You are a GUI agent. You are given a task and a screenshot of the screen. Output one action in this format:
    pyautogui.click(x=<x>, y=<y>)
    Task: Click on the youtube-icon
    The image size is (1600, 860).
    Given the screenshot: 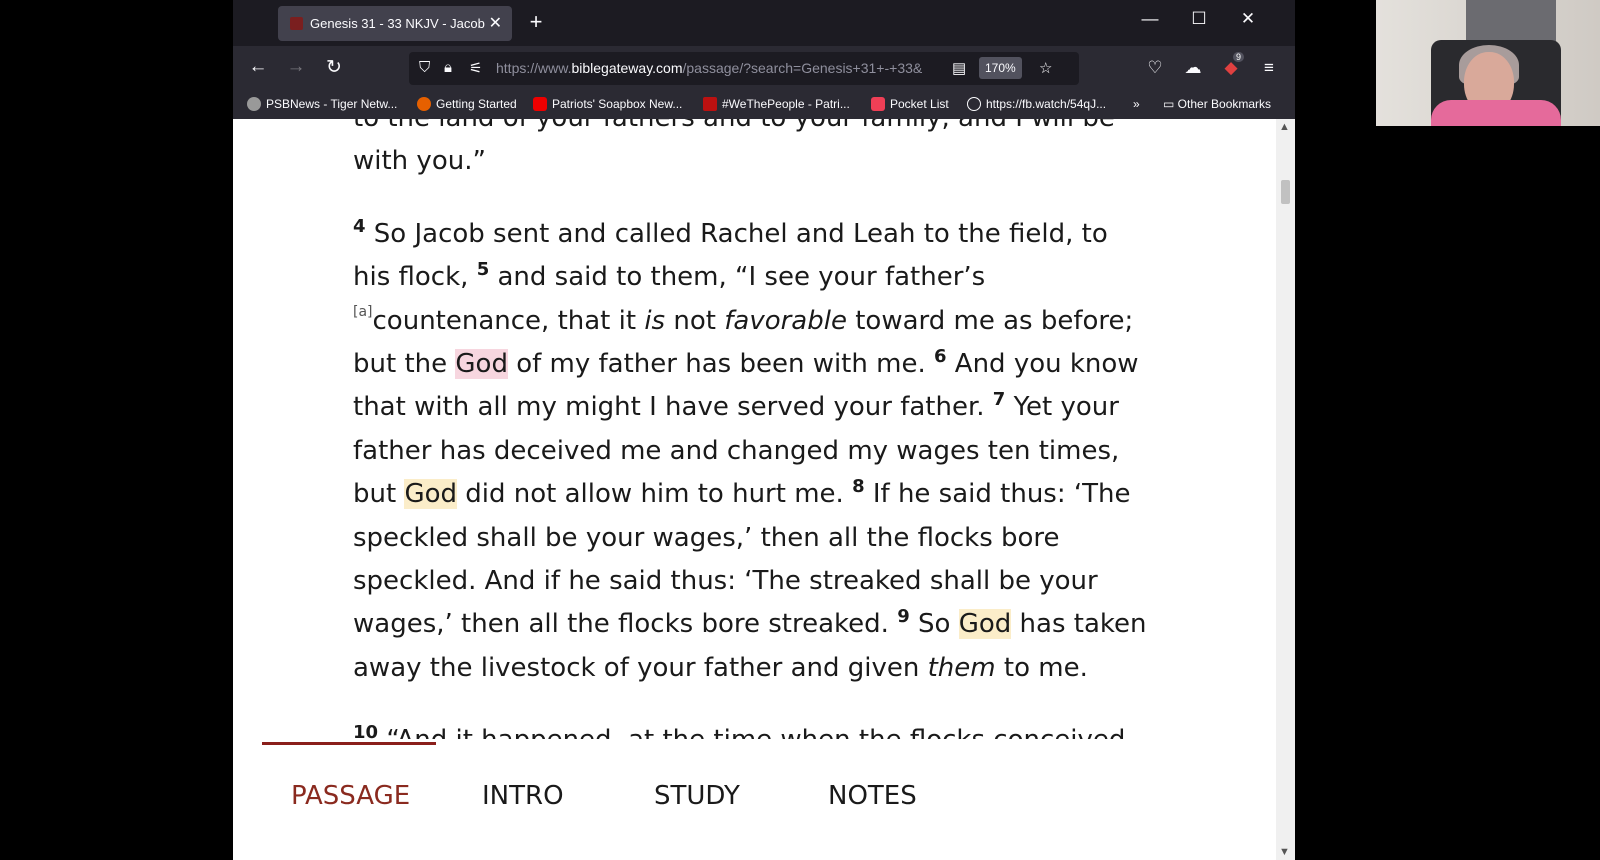 What is the action you would take?
    pyautogui.click(x=540, y=104)
    